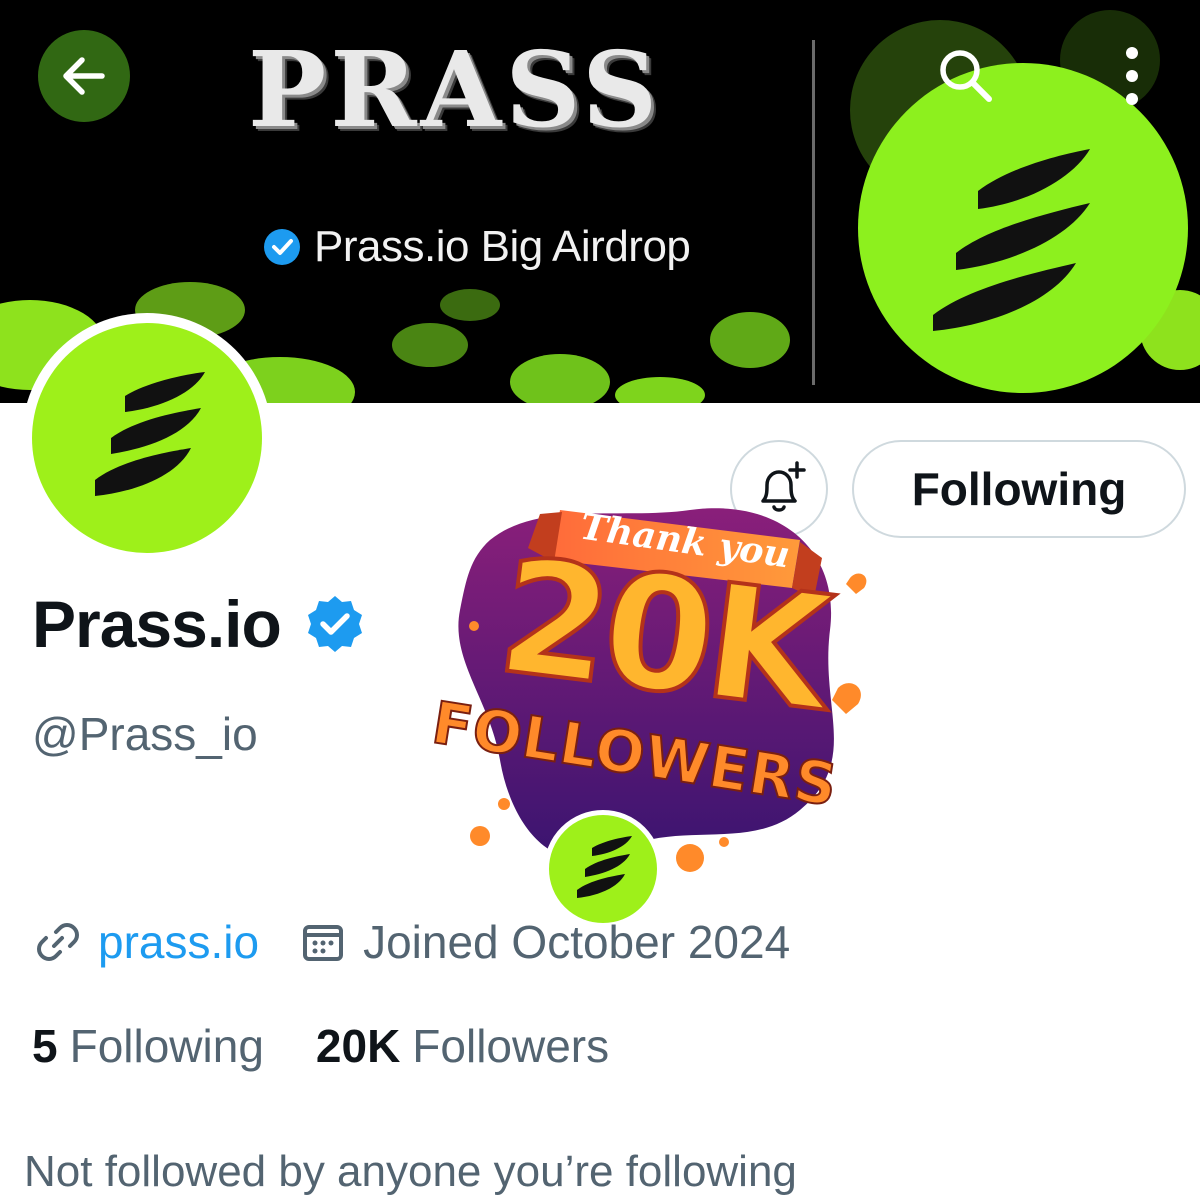 This screenshot has width=1200, height=1200. I want to click on calendar-icon, so click(323, 942).